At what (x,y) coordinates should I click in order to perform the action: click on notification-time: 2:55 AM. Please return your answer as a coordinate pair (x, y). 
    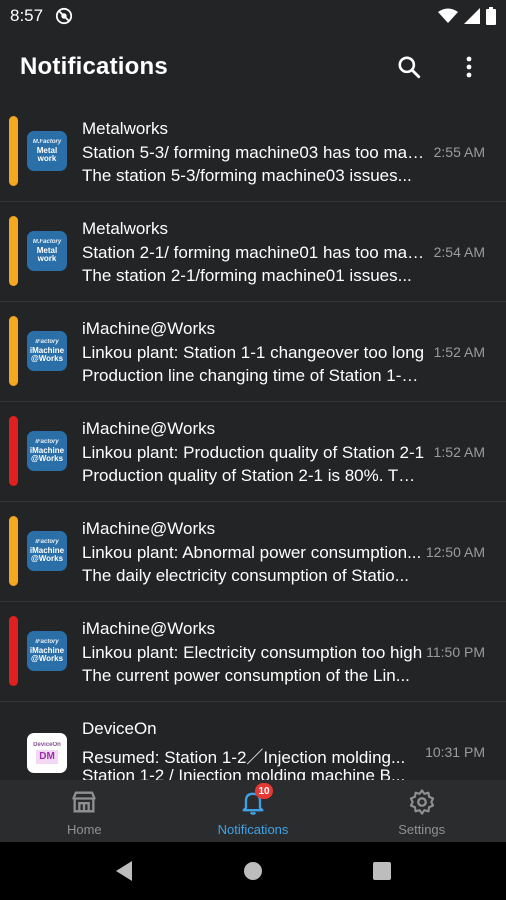
    Looking at the image, I should click on (459, 152).